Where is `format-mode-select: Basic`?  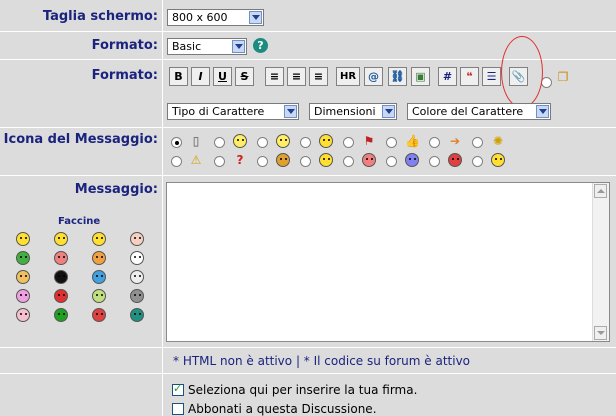
format-mode-select: Basic is located at coordinates (207, 46).